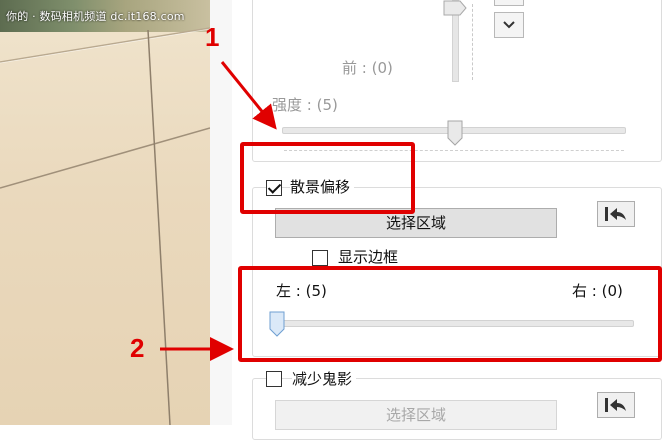  I want to click on right-value-label: 右 : (0), so click(597, 291).